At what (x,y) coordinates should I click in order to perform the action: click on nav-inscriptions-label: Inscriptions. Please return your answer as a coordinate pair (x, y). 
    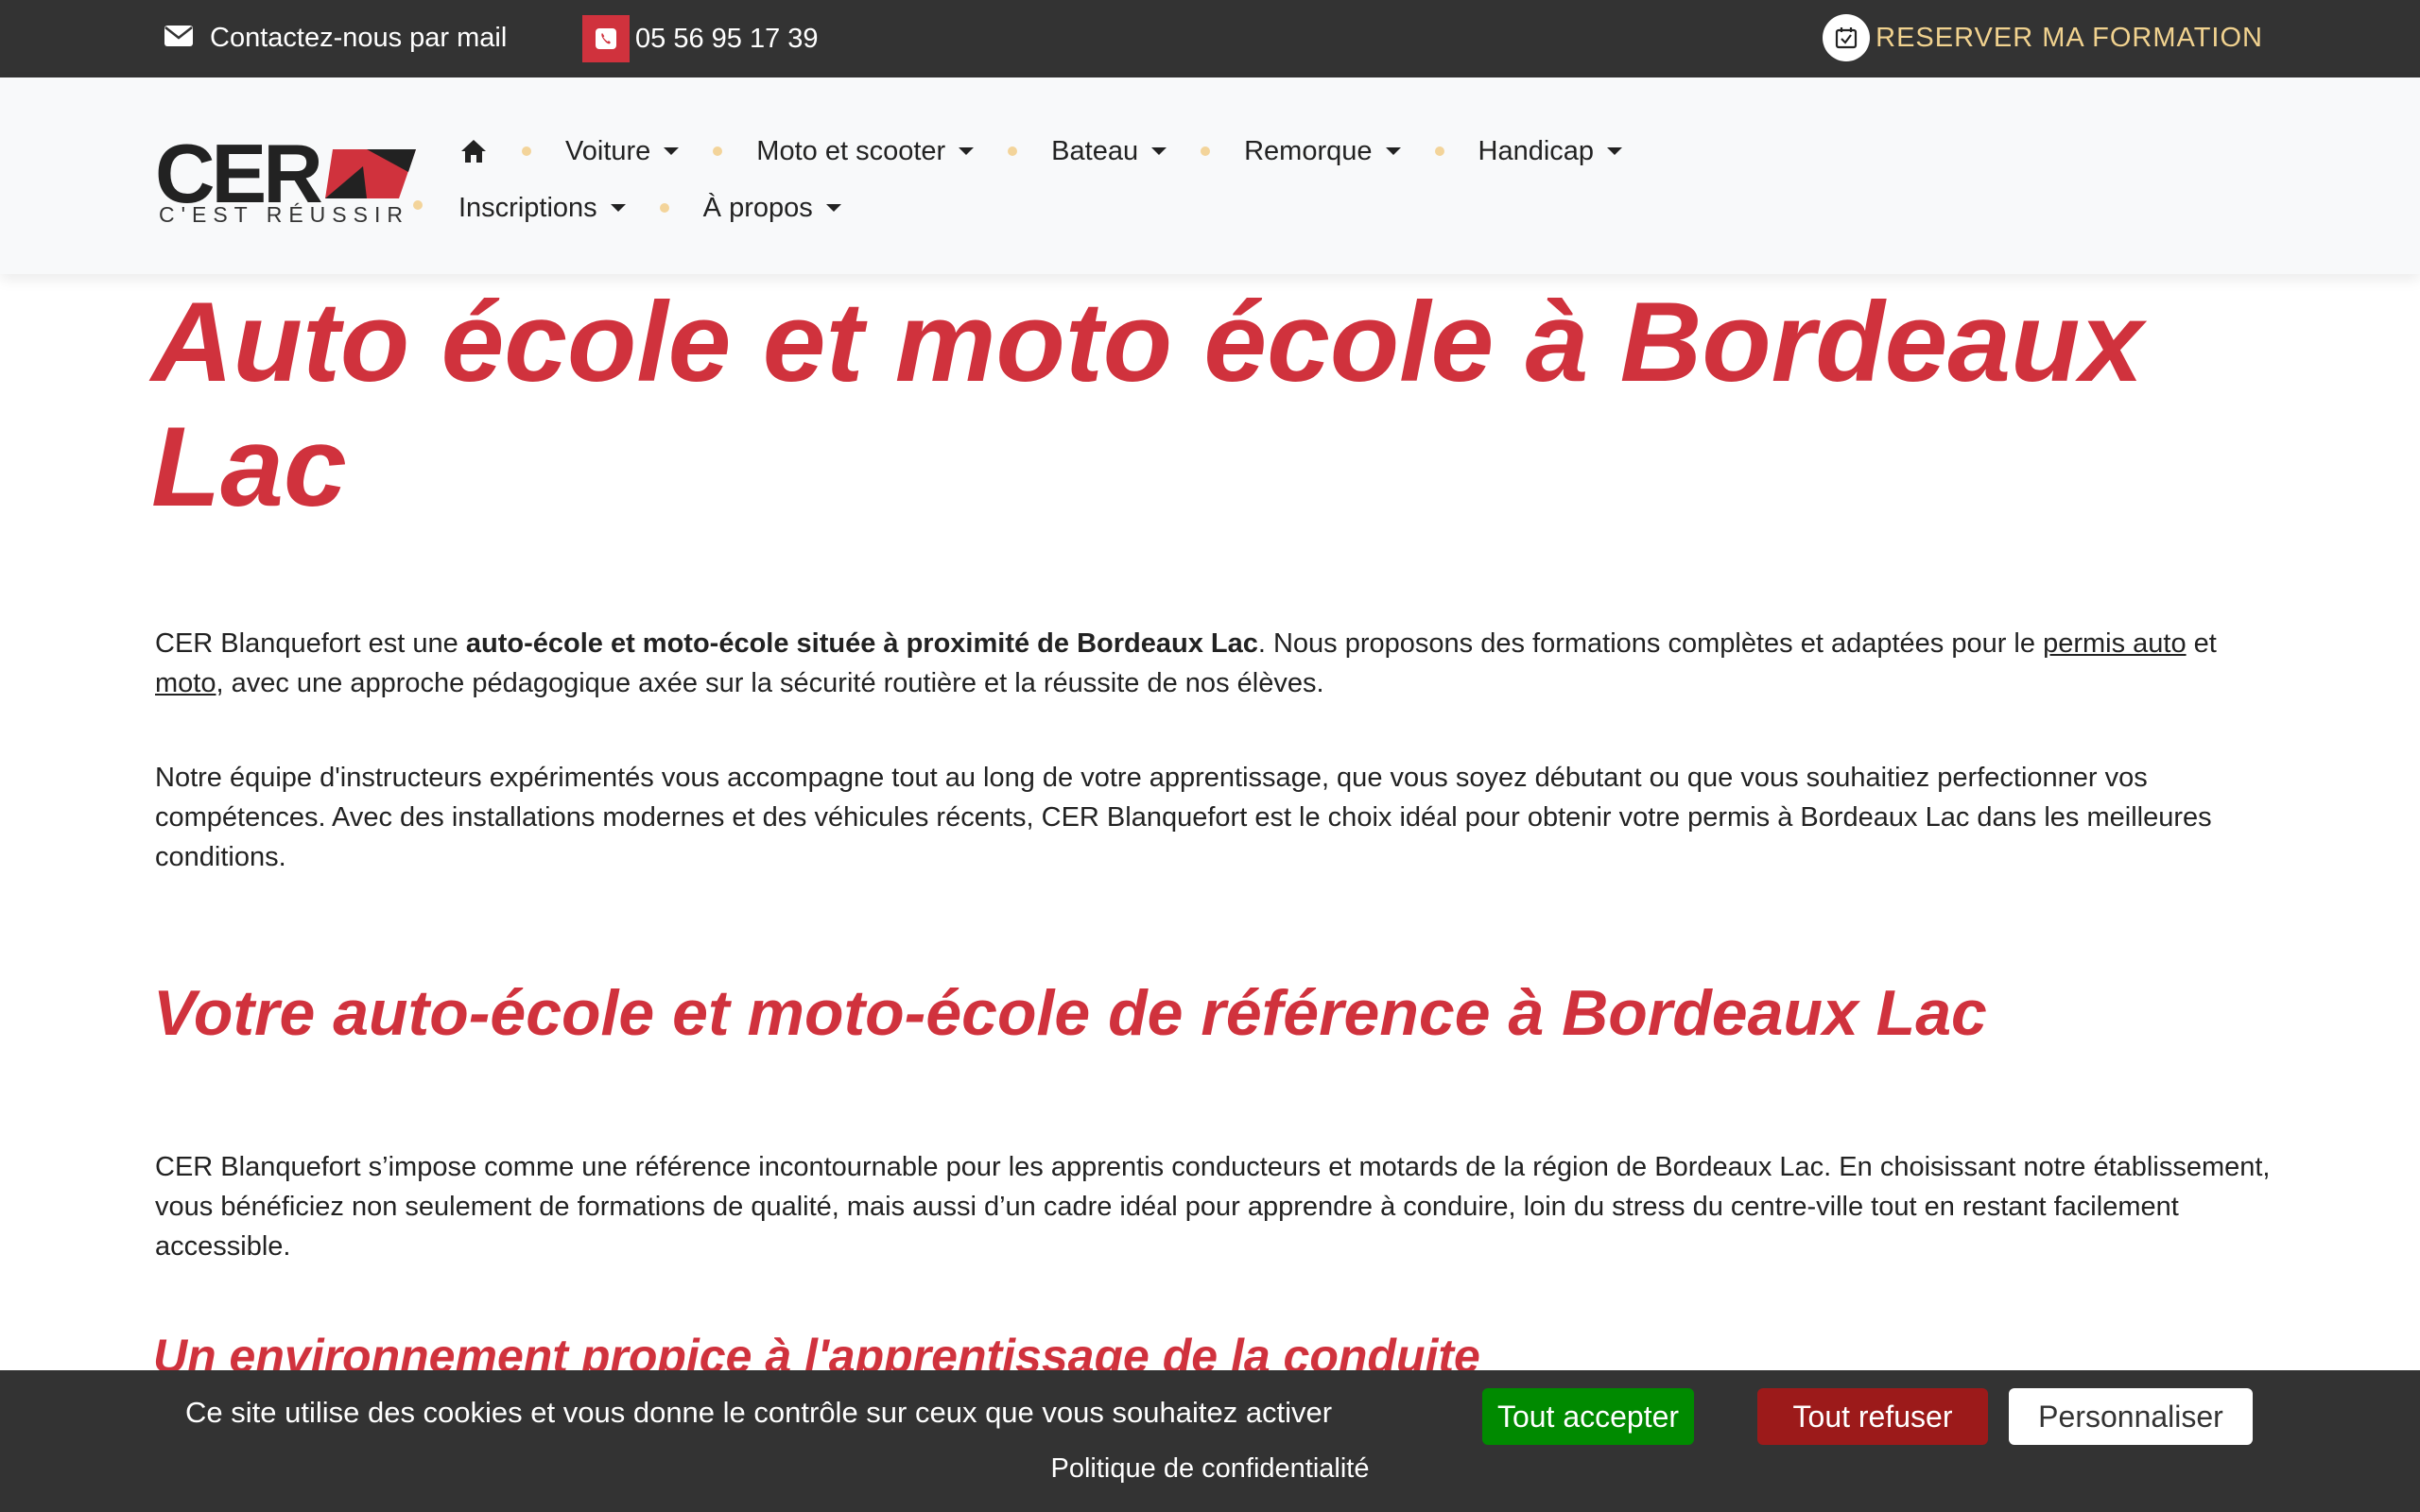
    Looking at the image, I should click on (527, 207).